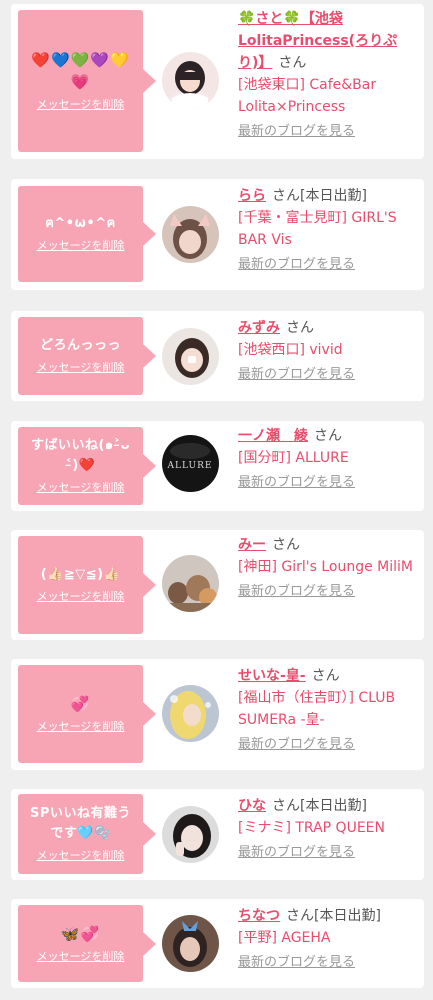 This screenshot has width=433, height=1000. I want to click on message-text: ฅ^•ω•^ฅ, so click(80, 223).